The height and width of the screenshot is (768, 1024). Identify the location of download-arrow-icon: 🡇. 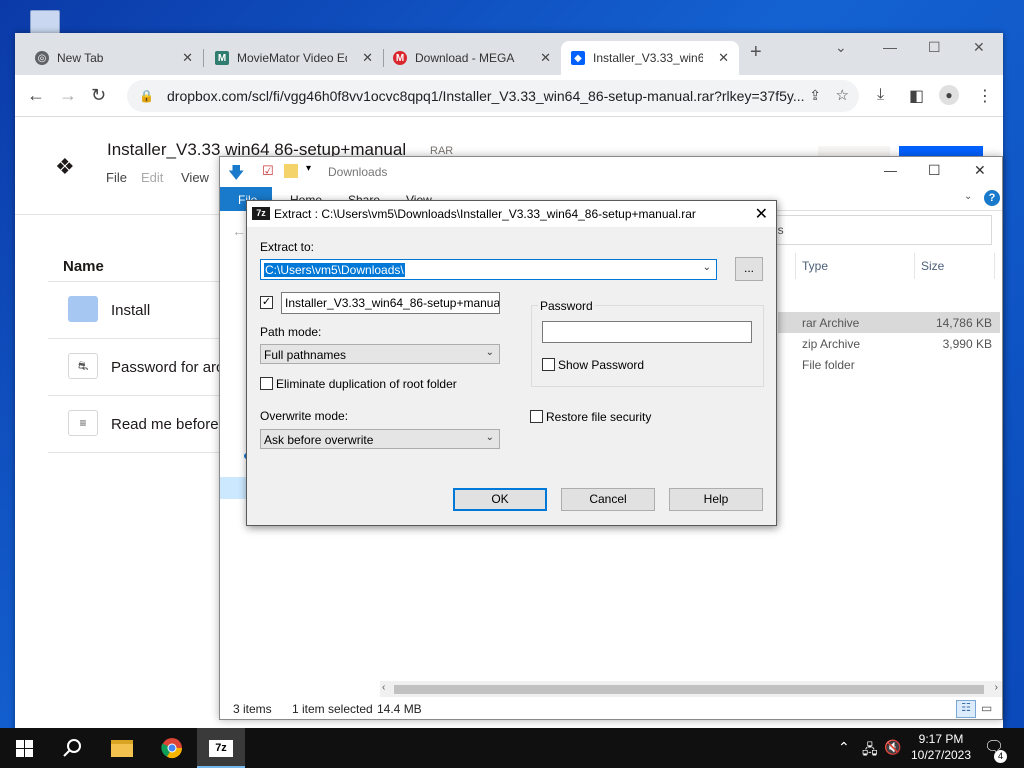
(236, 175).